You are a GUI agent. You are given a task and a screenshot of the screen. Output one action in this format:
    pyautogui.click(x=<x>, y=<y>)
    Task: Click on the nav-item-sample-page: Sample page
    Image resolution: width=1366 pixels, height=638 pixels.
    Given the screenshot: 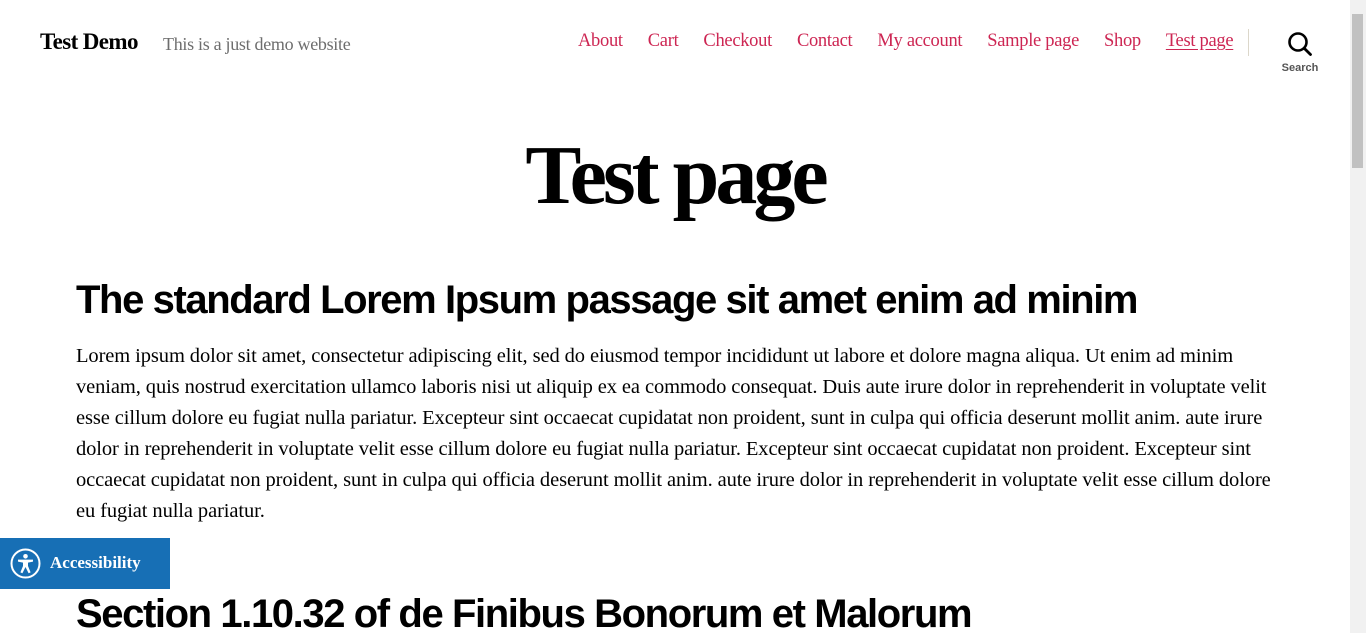 What is the action you would take?
    pyautogui.click(x=1033, y=42)
    